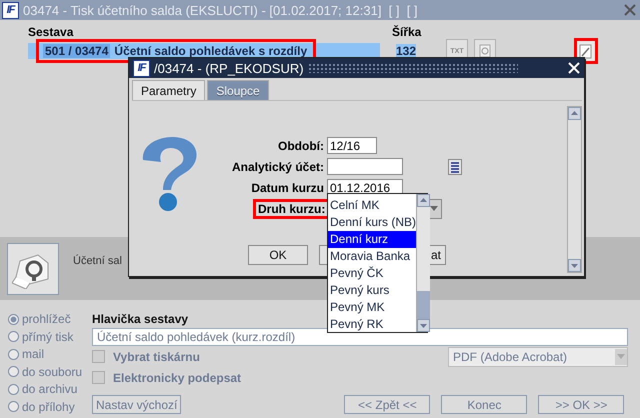 This screenshot has height=418, width=640. Describe the element at coordinates (221, 10) in the screenshot. I see `window-title: 03474 - Tisk účetního salda (EKSLUCTI) - [01.02.2017; 12:31] [ ] [ ]` at that location.